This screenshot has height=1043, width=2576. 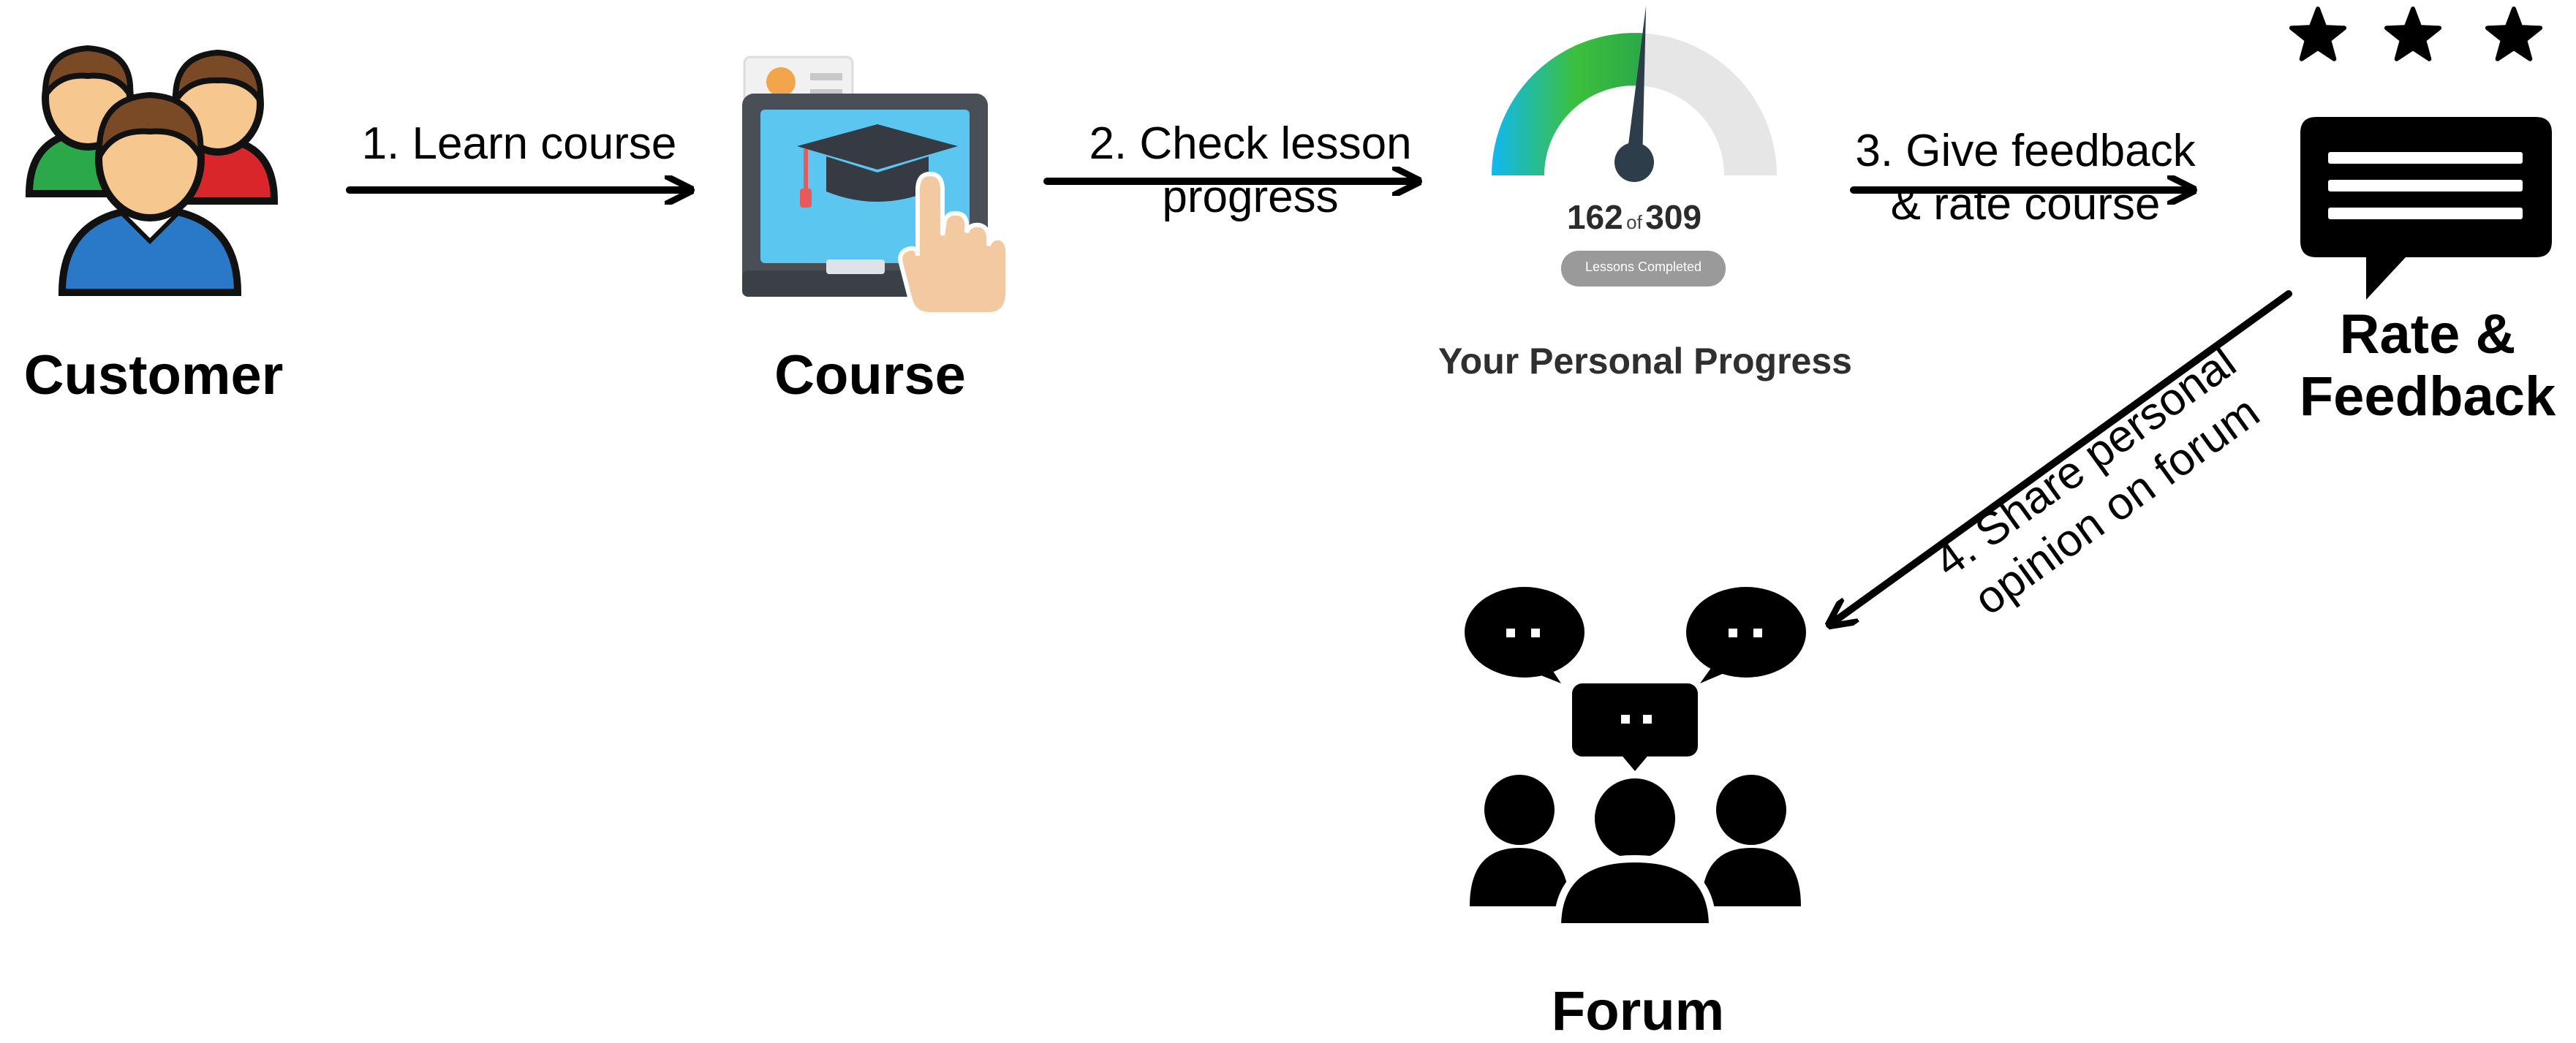 I want to click on progress-count: 162 of 309, so click(x=1634, y=217).